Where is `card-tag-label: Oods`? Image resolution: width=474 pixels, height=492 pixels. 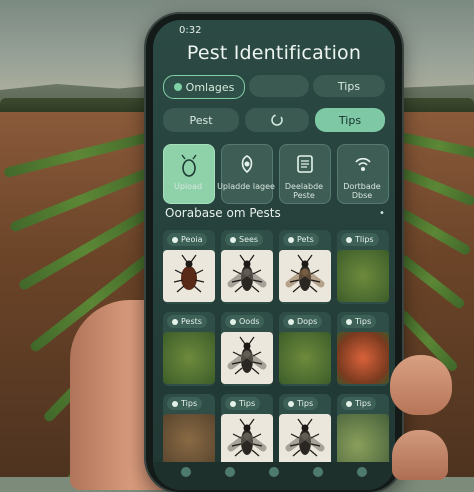
card-tag-label: Oods is located at coordinates (249, 321).